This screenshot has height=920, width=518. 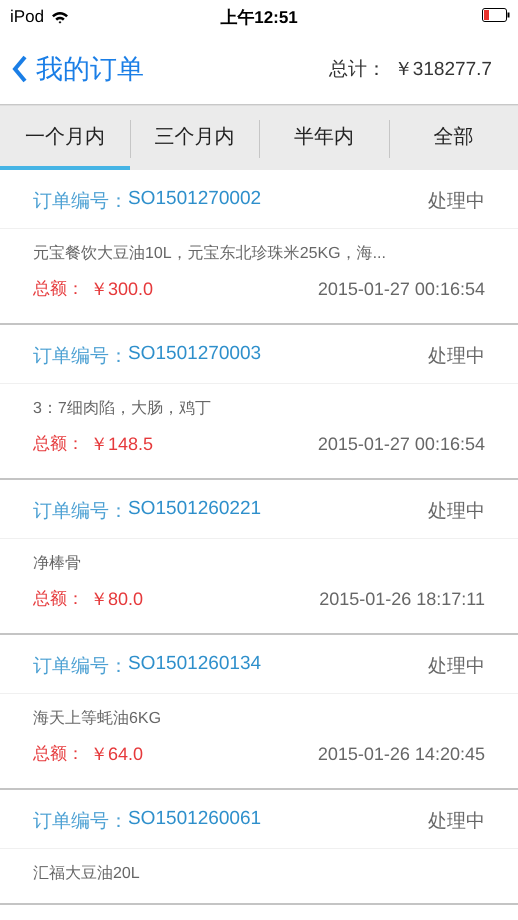 What do you see at coordinates (357, 70) in the screenshot?
I see `total-label: 总计：` at bounding box center [357, 70].